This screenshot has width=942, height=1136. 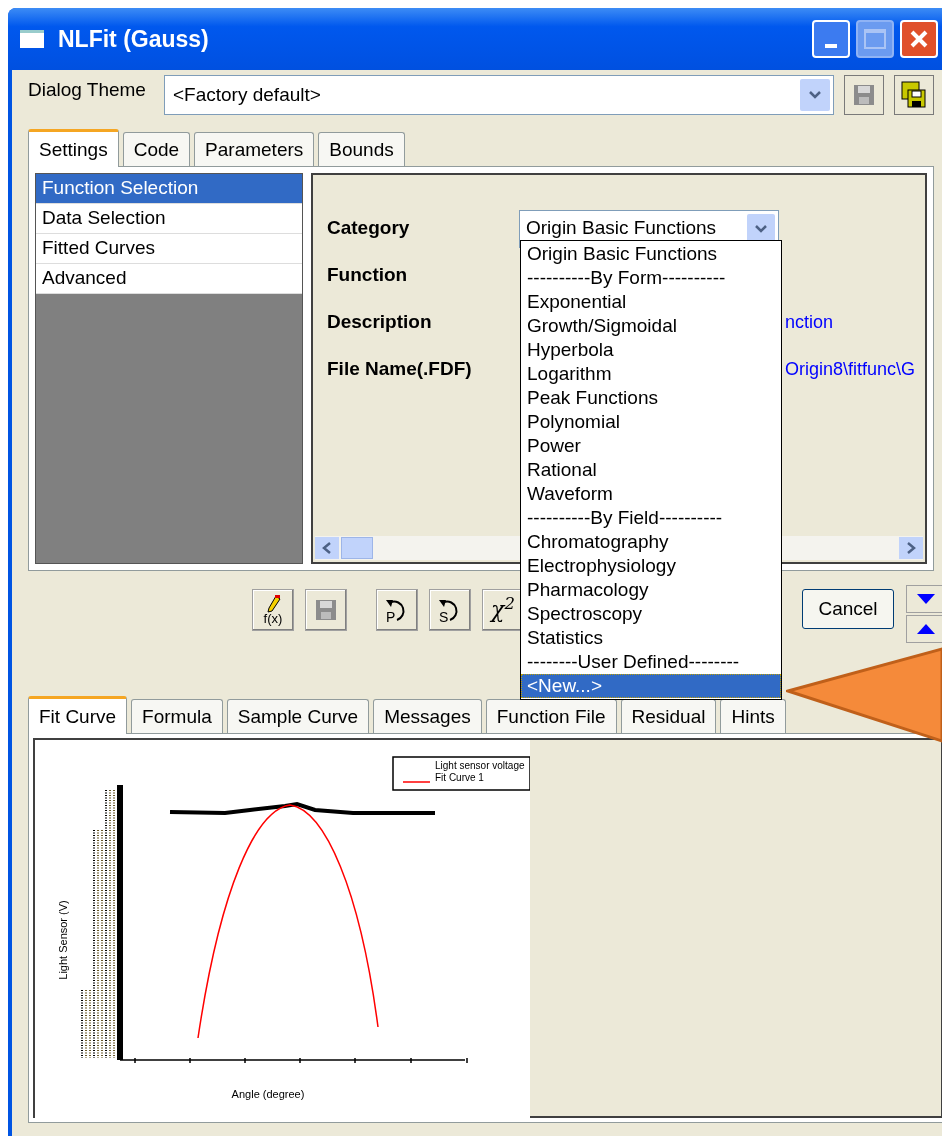 I want to click on scroll-thumb, so click(x=357, y=548).